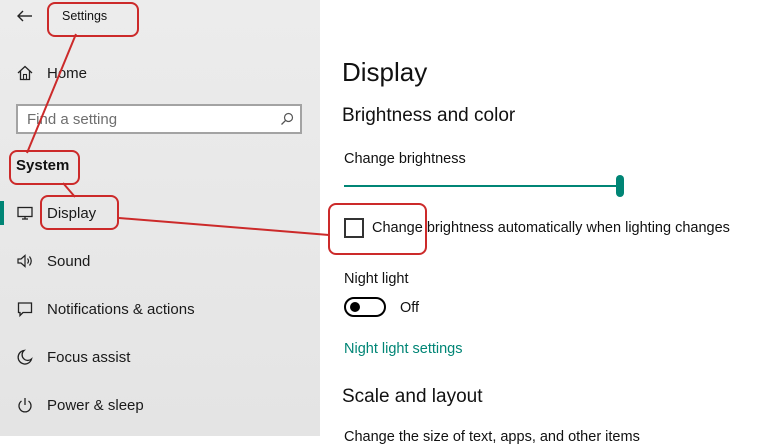  I want to click on search-icon, so click(287, 119).